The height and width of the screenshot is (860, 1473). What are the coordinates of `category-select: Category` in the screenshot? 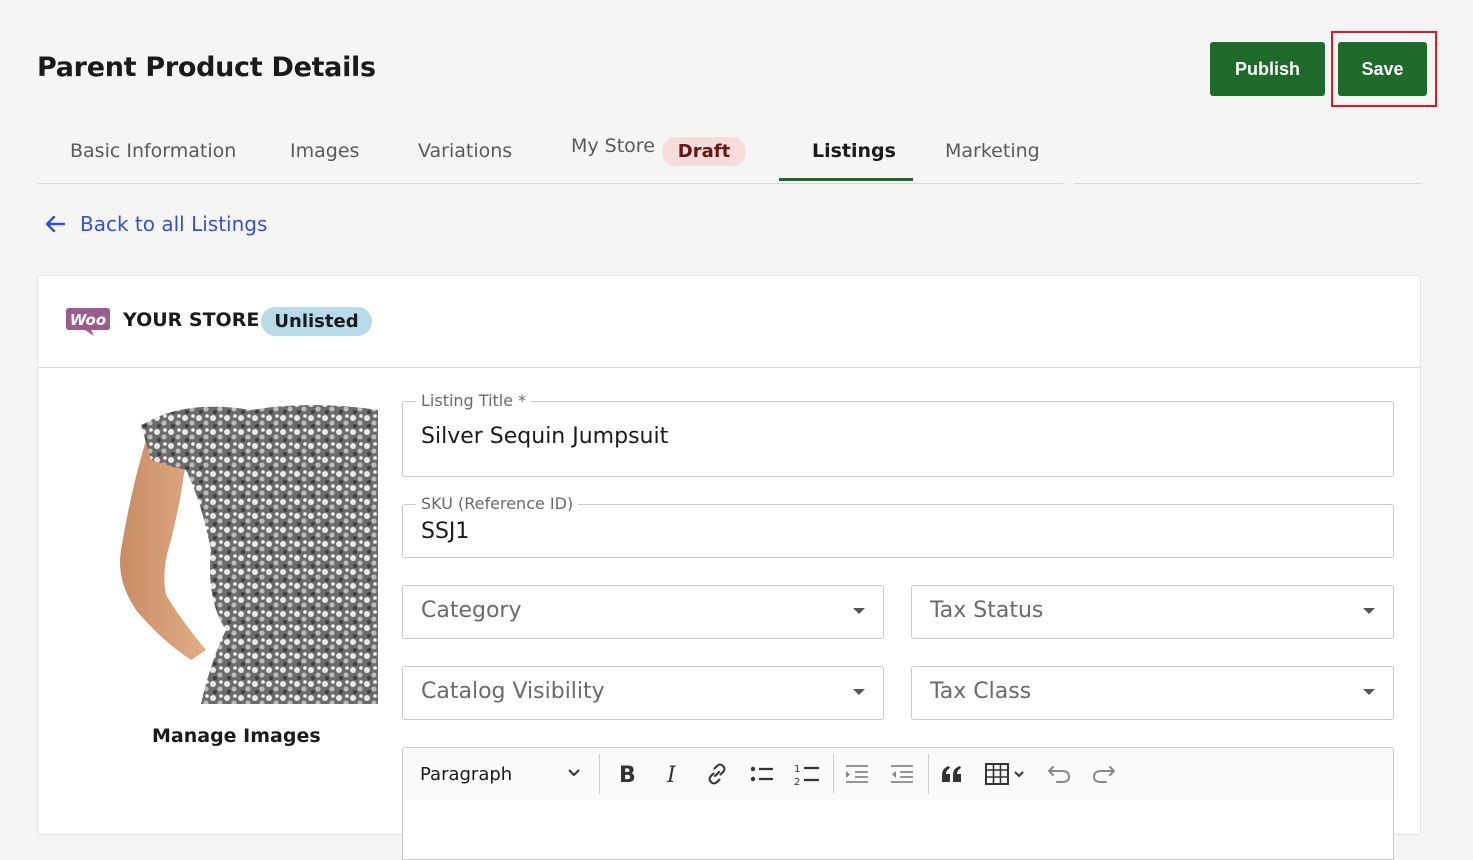 It's located at (643, 612).